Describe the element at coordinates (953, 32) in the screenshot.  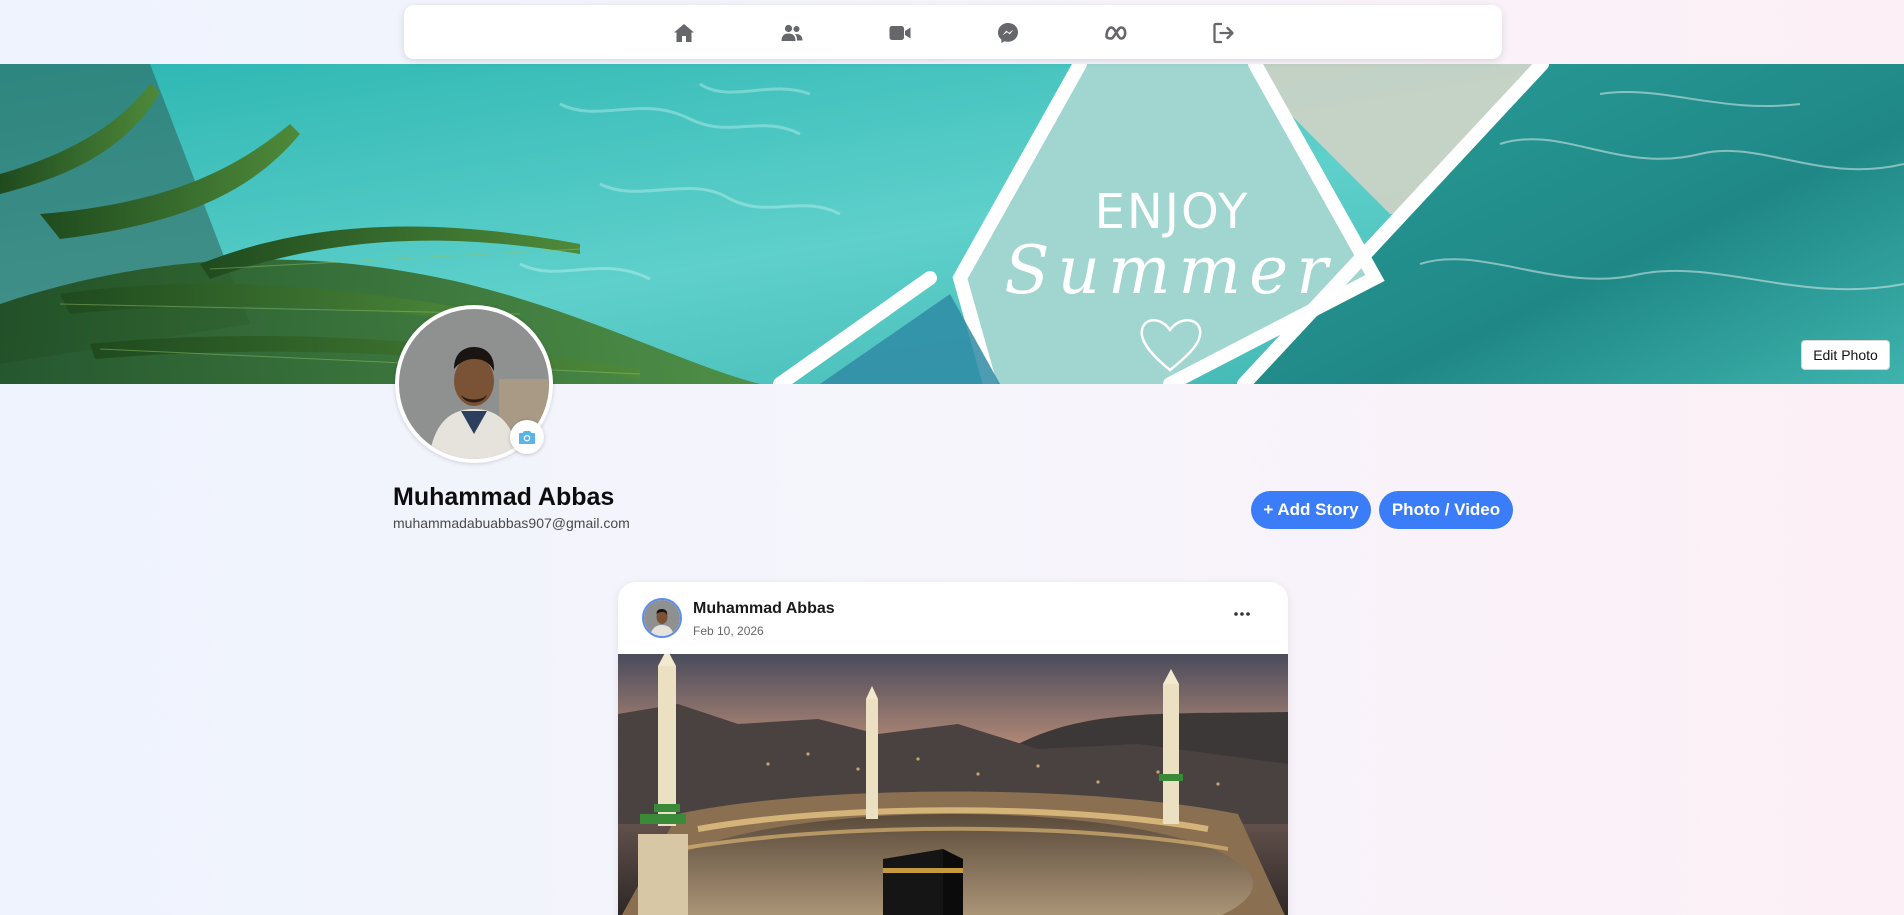
I see `top-navigation` at that location.